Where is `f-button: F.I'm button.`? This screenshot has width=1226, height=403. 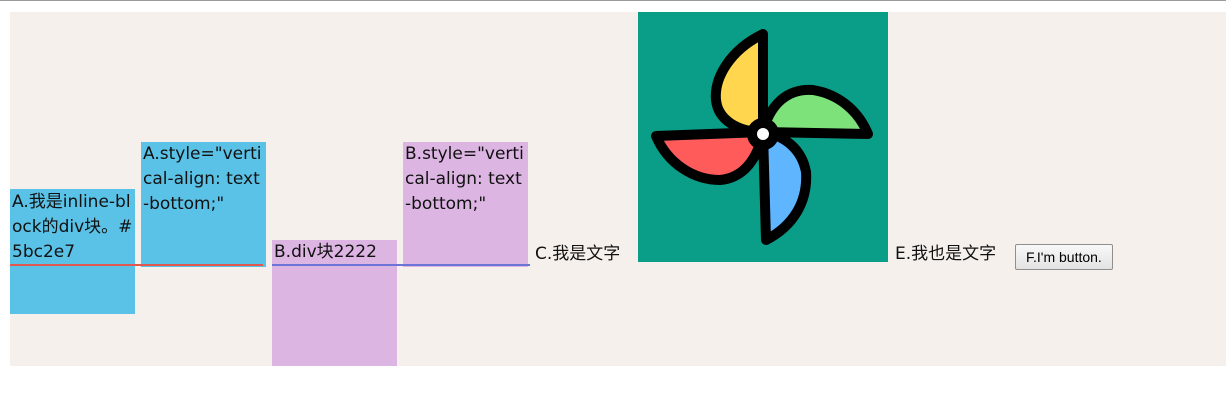
f-button: F.I'm button. is located at coordinates (1064, 257).